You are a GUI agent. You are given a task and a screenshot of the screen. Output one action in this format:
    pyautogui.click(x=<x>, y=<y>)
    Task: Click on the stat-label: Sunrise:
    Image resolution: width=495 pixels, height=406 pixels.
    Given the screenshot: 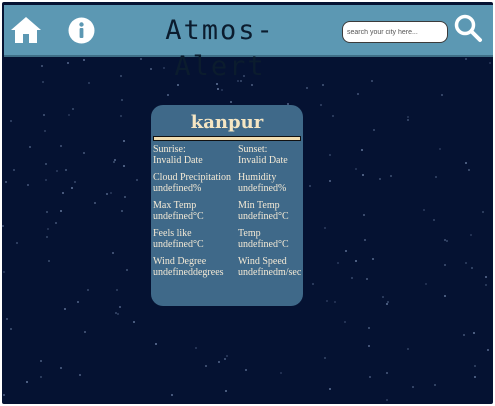 What is the action you would take?
    pyautogui.click(x=169, y=149)
    